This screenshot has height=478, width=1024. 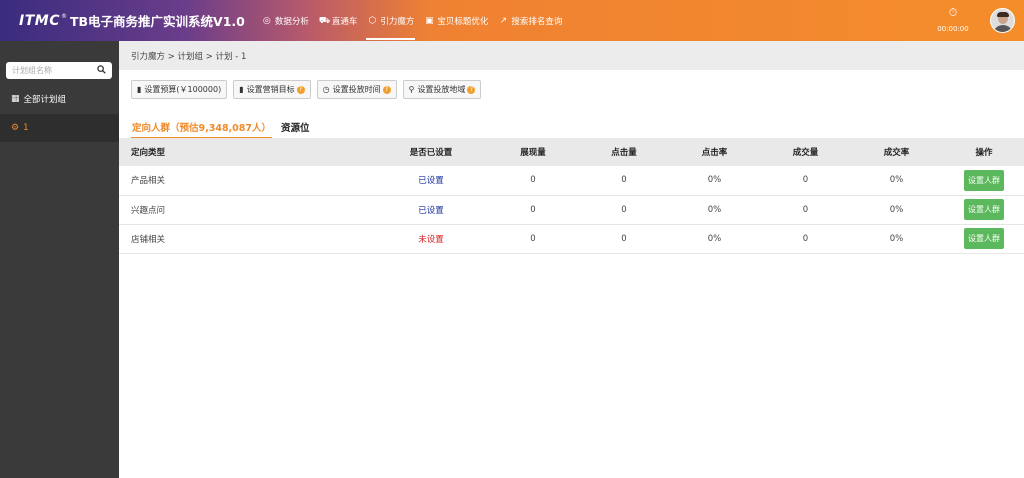 I want to click on nav-item-search-ranking: ↗ 搜索排名查询, so click(x=530, y=20).